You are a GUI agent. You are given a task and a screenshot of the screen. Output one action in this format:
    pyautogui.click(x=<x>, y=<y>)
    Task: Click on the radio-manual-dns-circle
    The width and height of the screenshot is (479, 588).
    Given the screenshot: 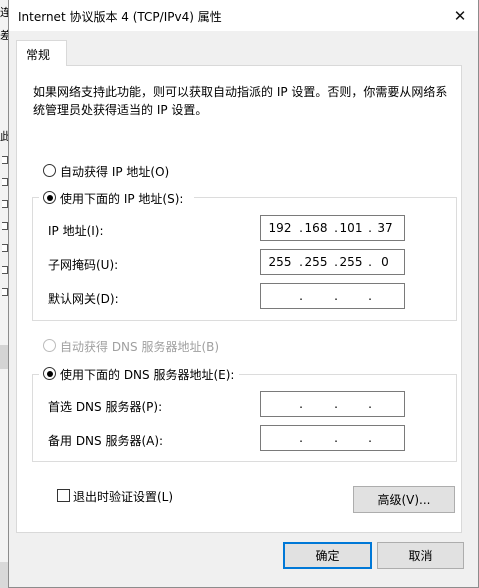 What is the action you would take?
    pyautogui.click(x=49, y=373)
    